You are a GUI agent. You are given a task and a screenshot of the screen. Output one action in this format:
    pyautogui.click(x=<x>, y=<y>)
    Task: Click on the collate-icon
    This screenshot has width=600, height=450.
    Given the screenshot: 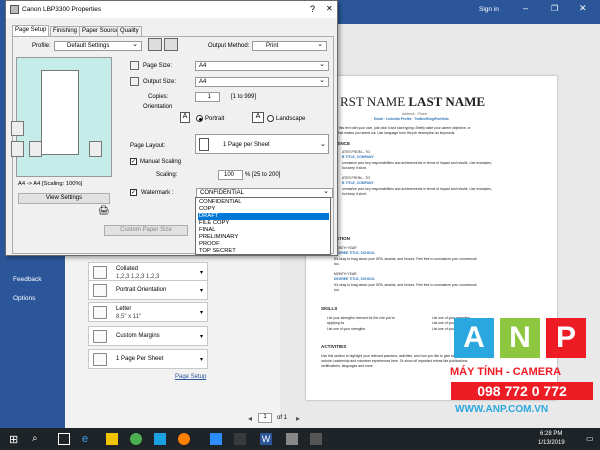 What is the action you would take?
    pyautogui.click(x=100, y=272)
    